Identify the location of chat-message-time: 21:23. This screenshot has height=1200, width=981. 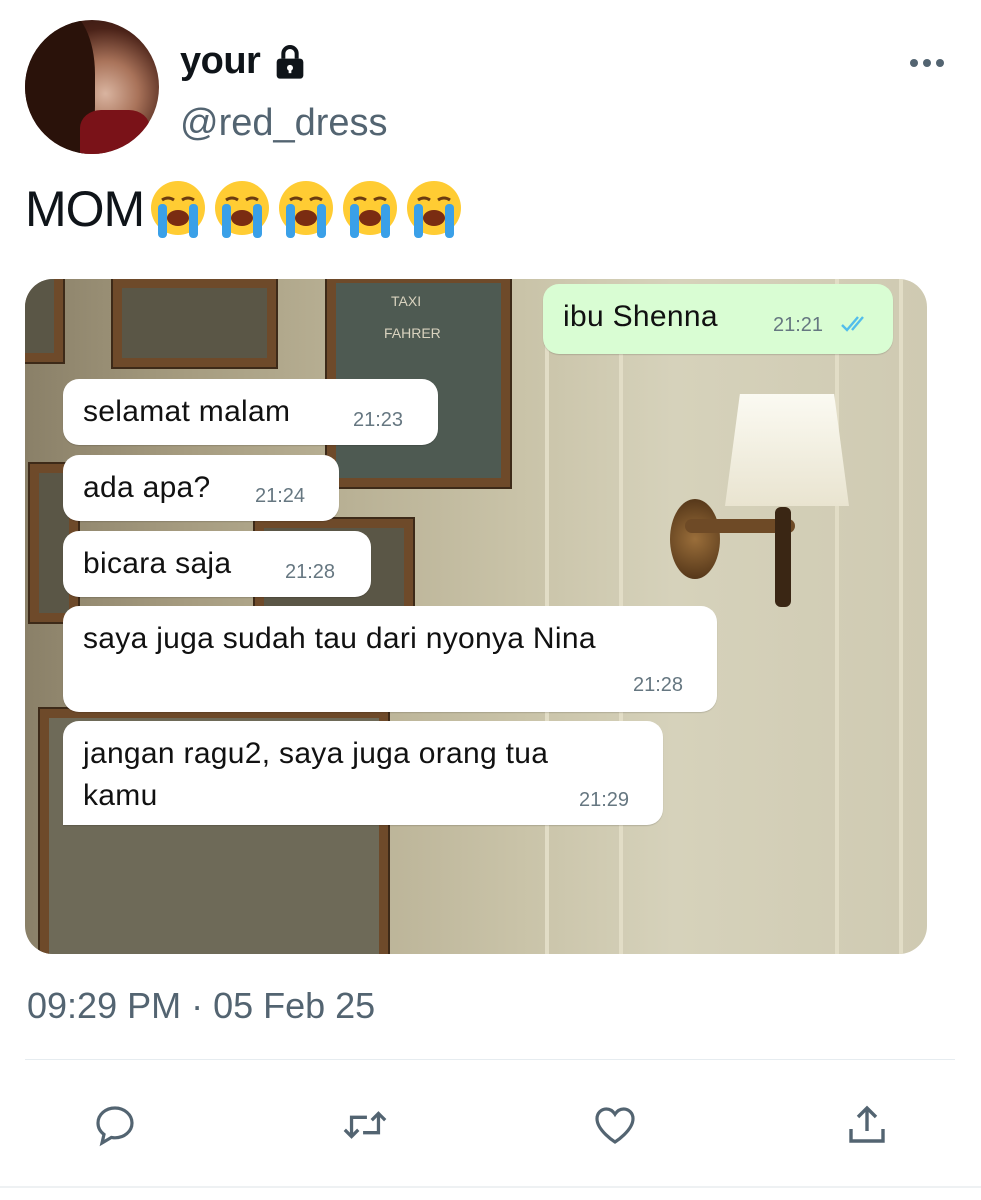
(378, 420).